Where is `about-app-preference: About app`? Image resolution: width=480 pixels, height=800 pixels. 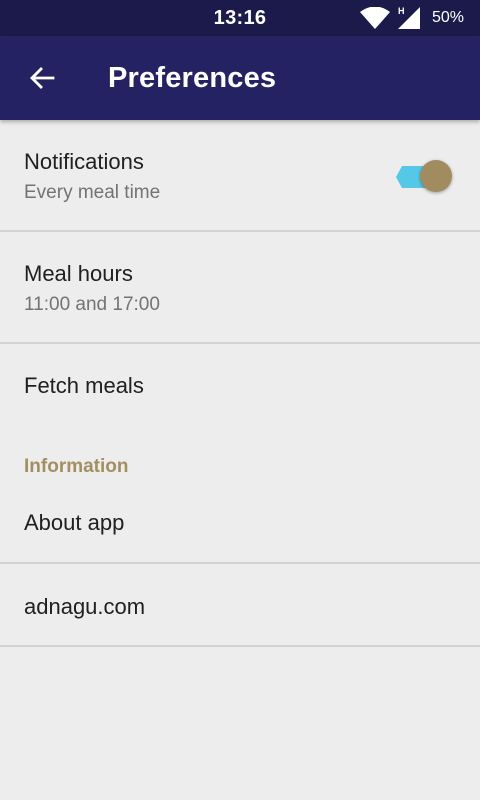
about-app-preference: About app is located at coordinates (240, 525).